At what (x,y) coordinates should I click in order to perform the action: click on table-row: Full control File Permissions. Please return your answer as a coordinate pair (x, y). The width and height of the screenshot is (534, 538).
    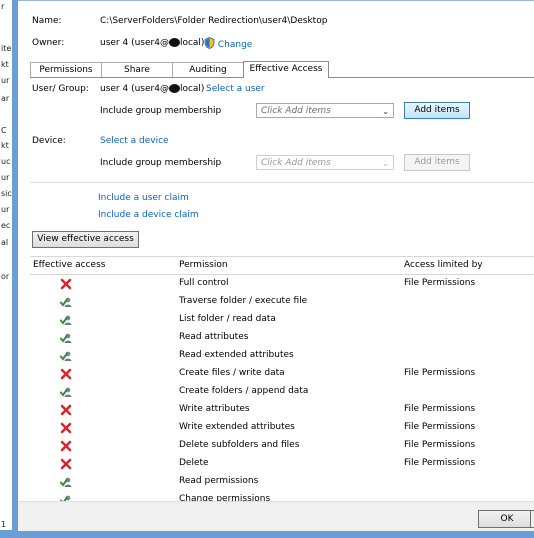
    Looking at the image, I should click on (282, 284).